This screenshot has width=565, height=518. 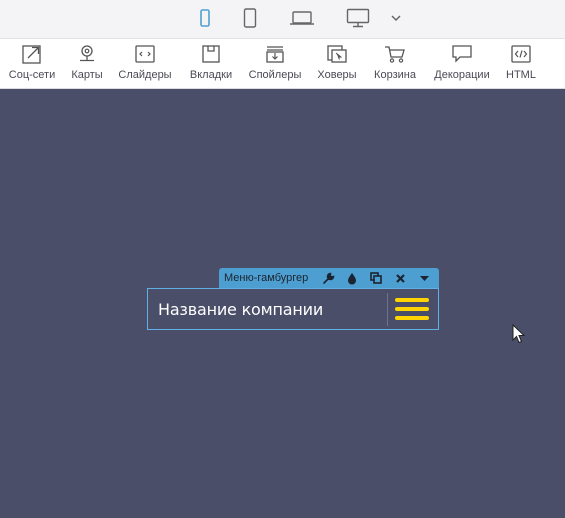 I want to click on hamburger-icon, so click(x=412, y=310).